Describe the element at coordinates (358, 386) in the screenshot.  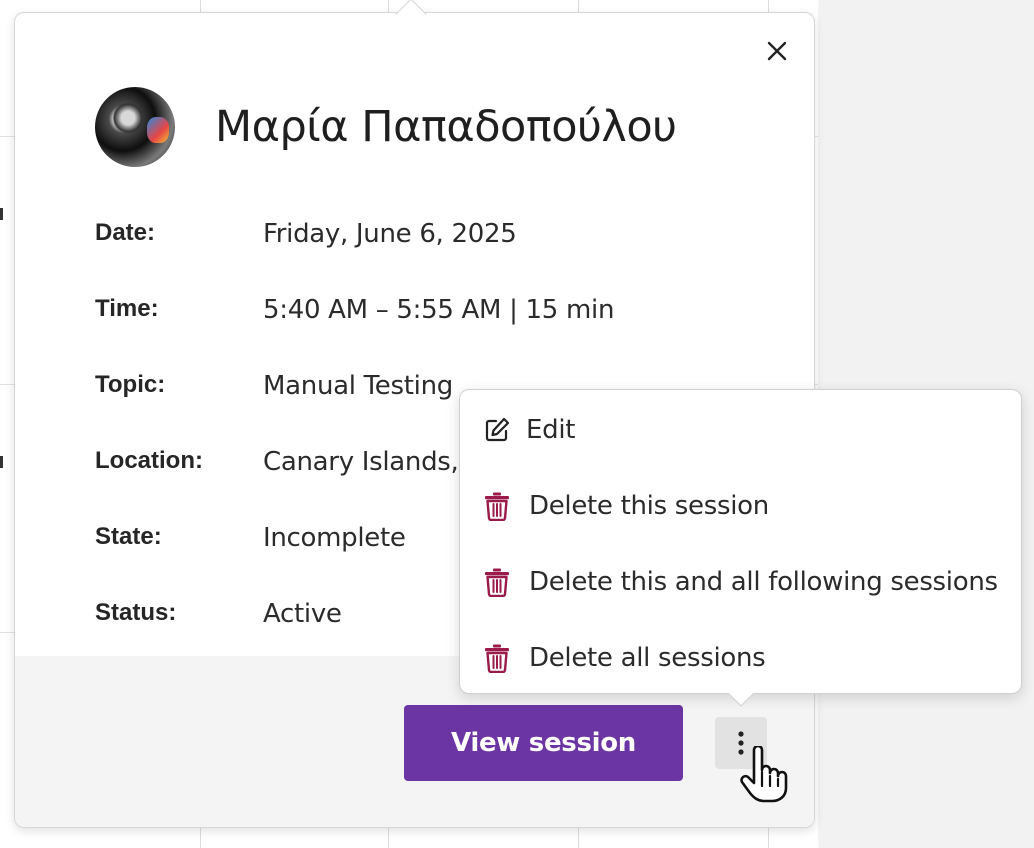
I see `detail-value: Manual Testing` at that location.